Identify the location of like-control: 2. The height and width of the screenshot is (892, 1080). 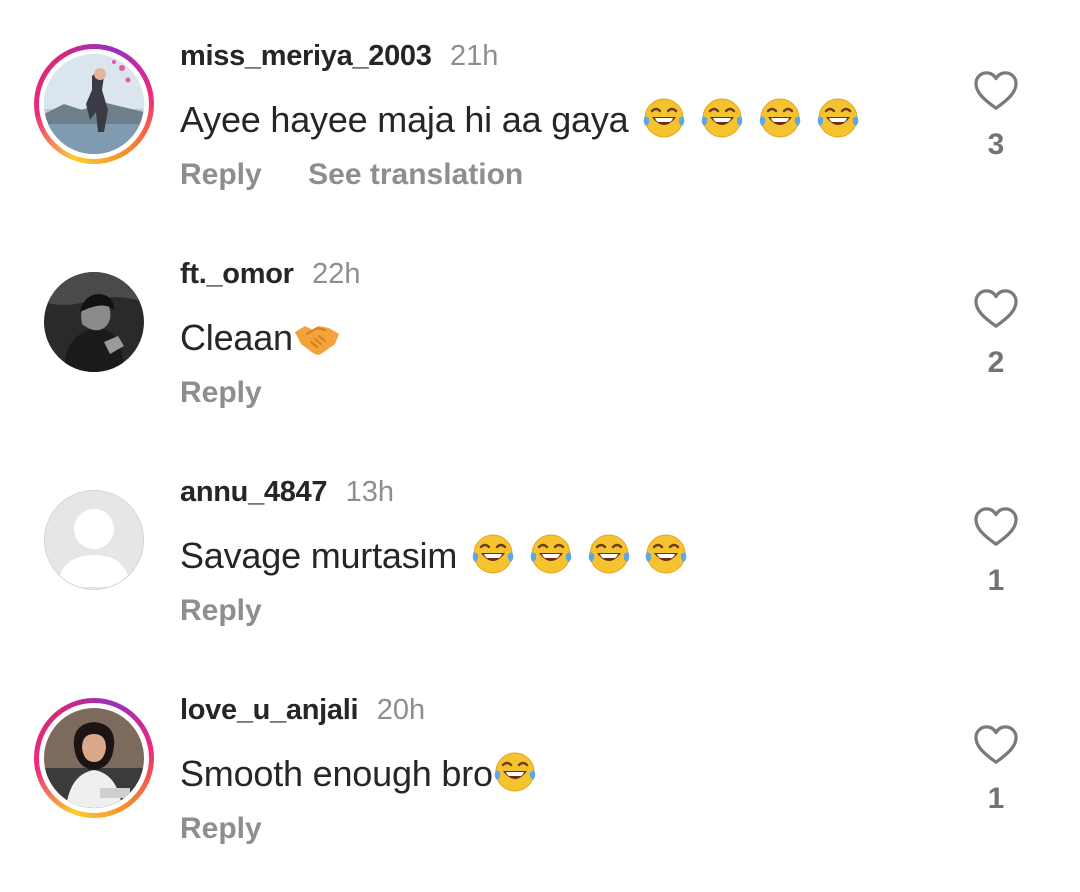
(996, 334).